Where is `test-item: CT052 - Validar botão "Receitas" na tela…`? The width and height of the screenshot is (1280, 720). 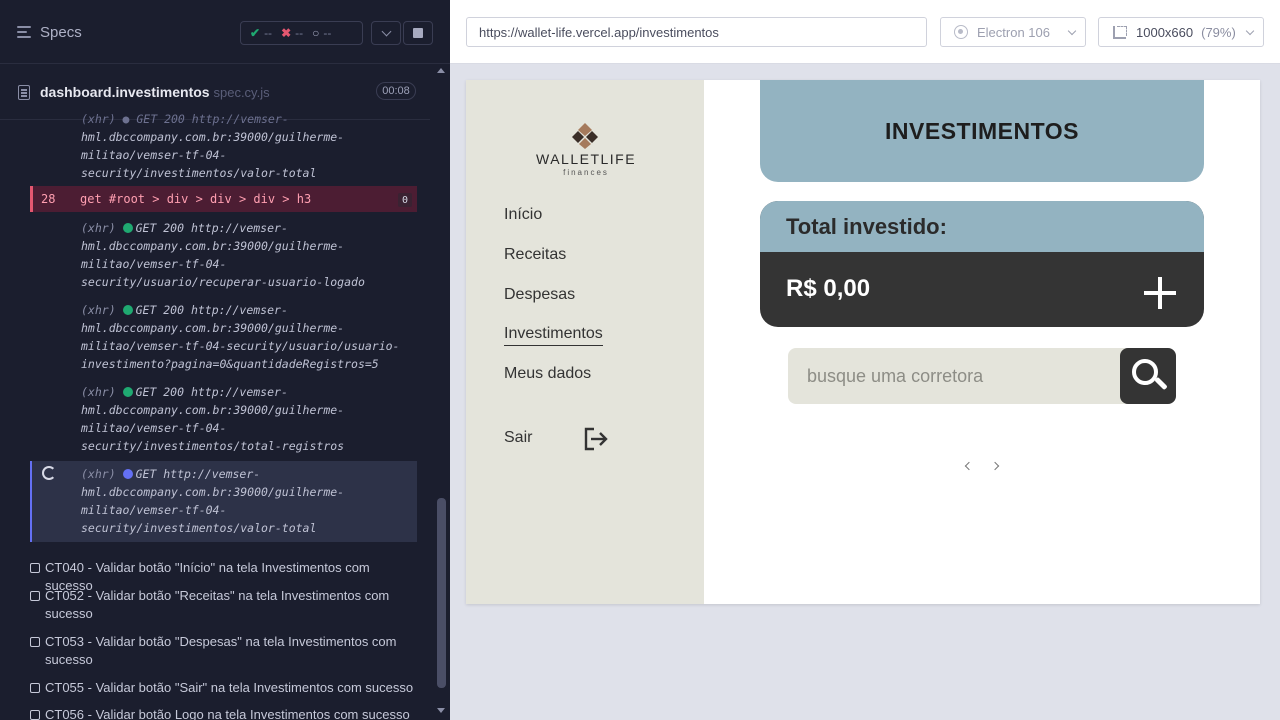 test-item: CT052 - Validar botão "Receitas" na tela… is located at coordinates (225, 605).